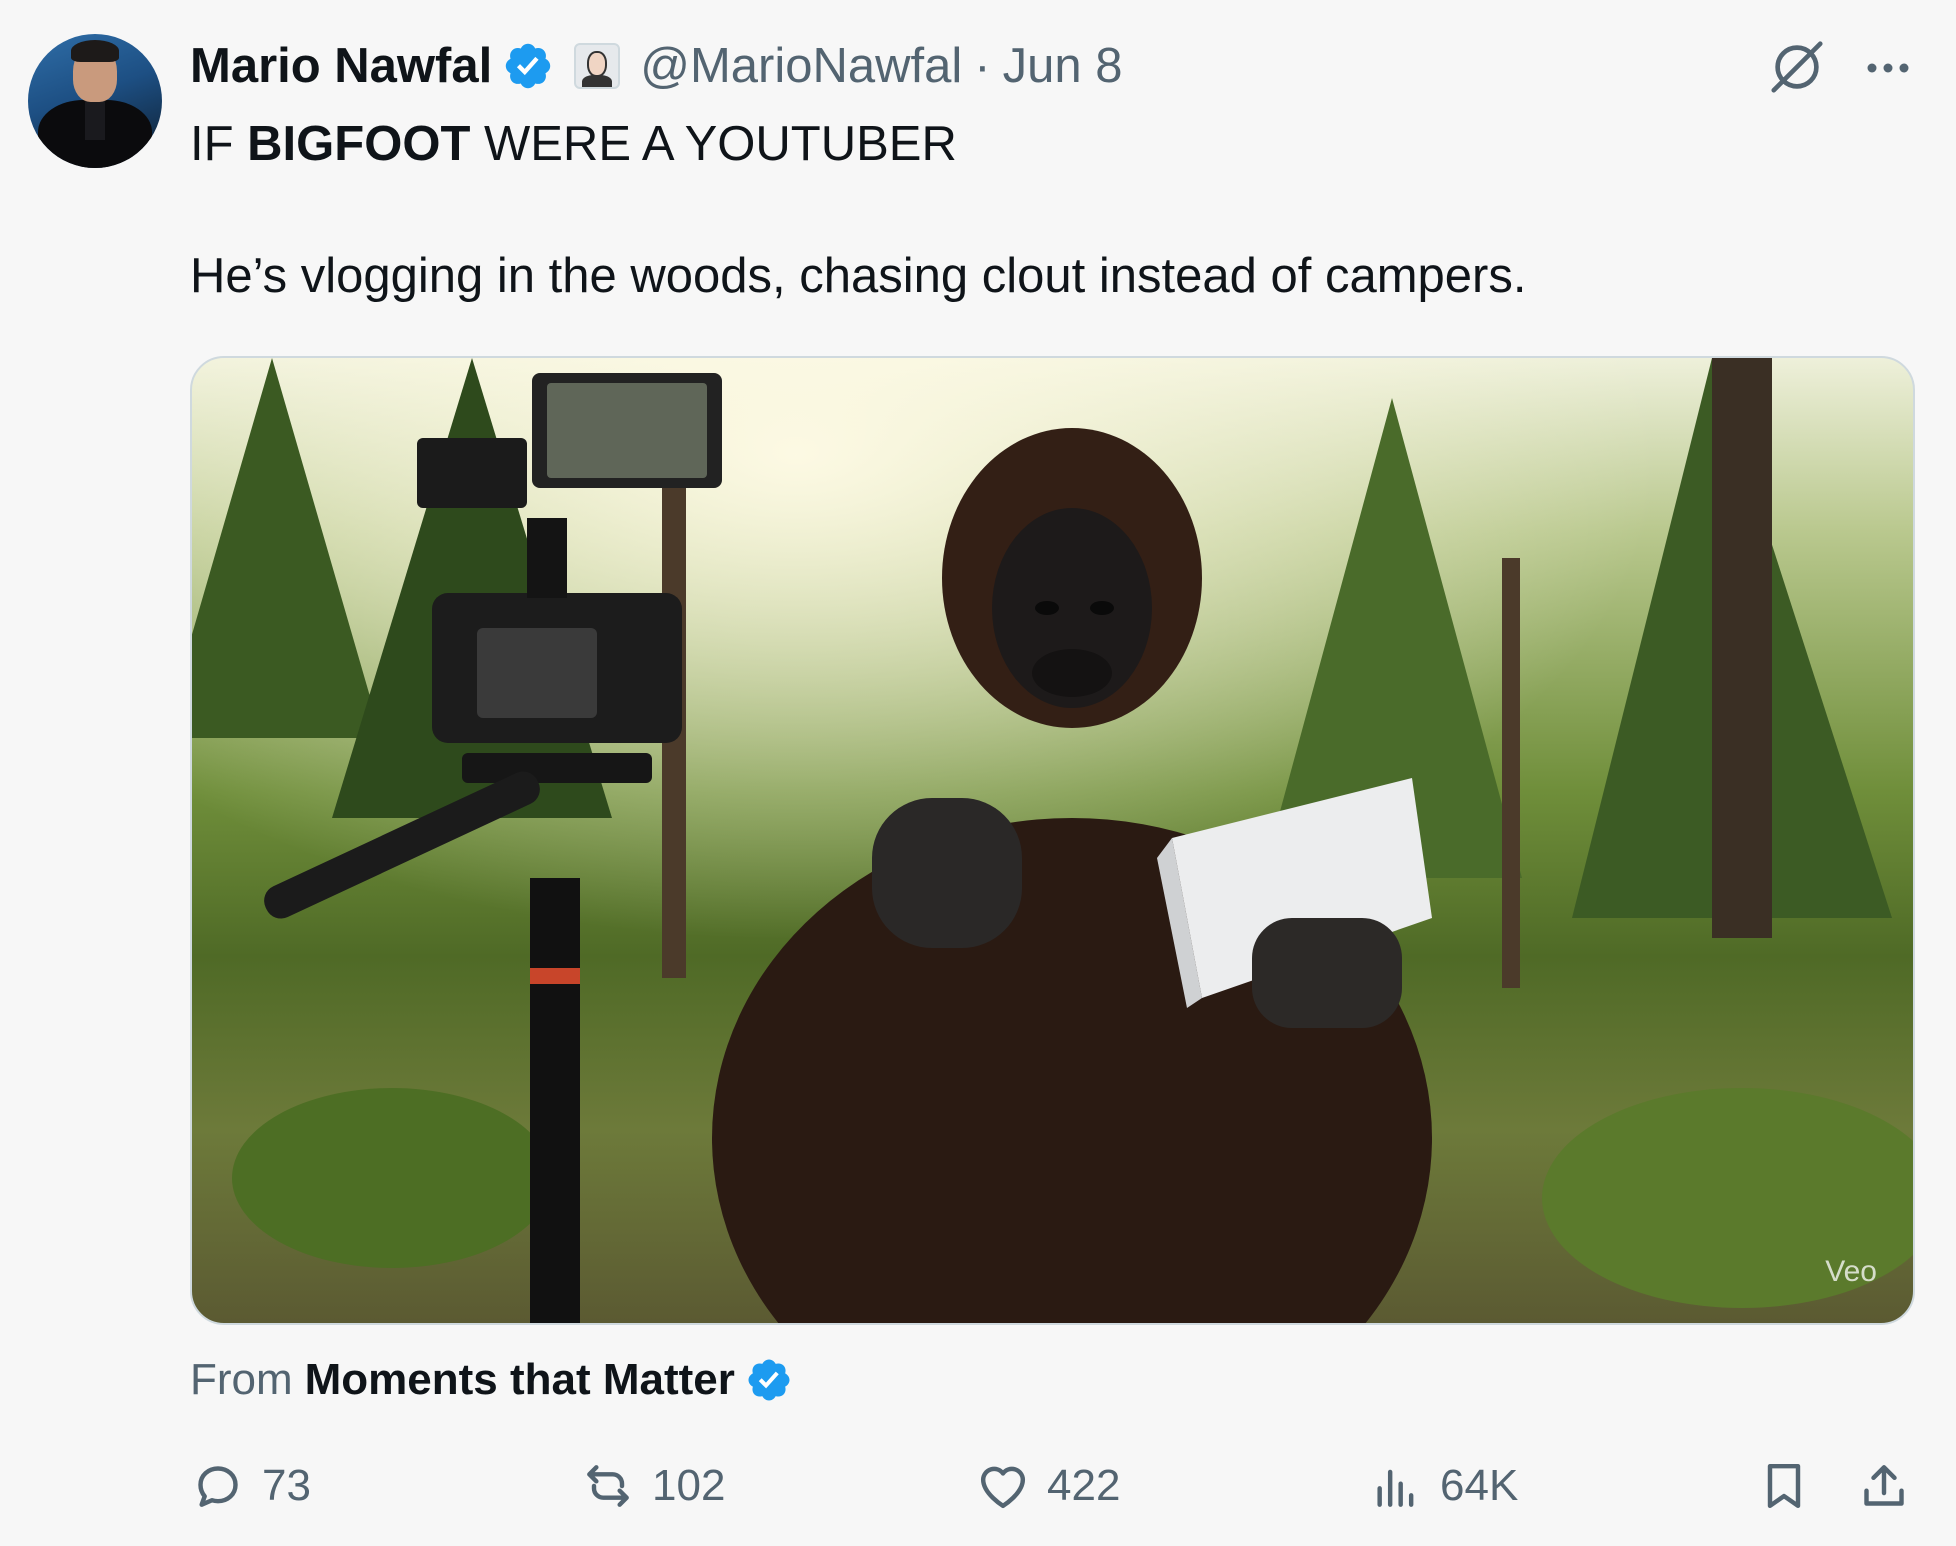 The width and height of the screenshot is (1956, 1546). What do you see at coordinates (219, 144) in the screenshot?
I see `headline-prefix: IF` at bounding box center [219, 144].